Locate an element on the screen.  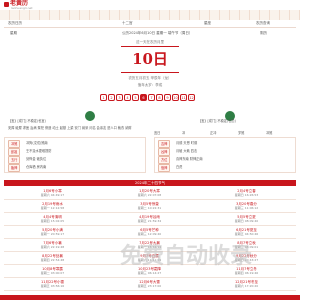
day-dot: 11 is located at coordinates (183, 97).